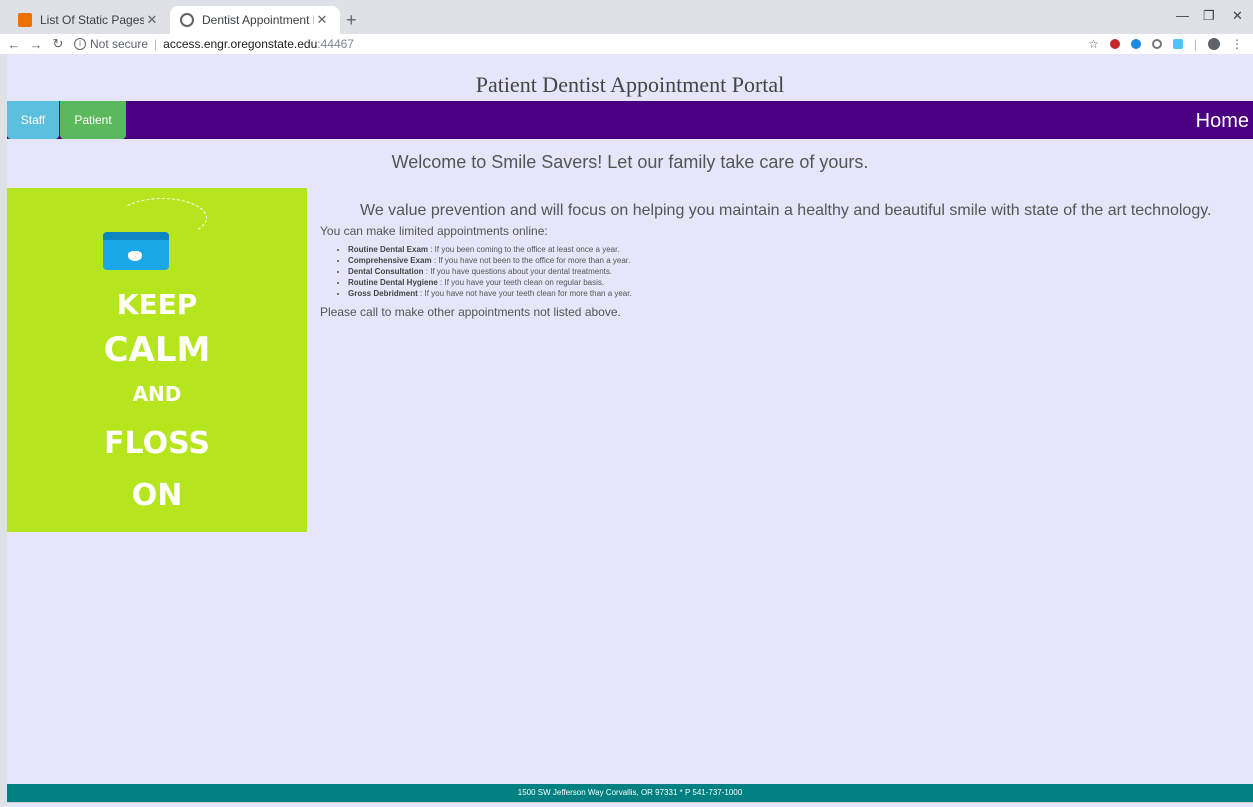 Image resolution: width=1253 pixels, height=807 pixels. Describe the element at coordinates (187, 20) in the screenshot. I see `globe-favicon-icon` at that location.